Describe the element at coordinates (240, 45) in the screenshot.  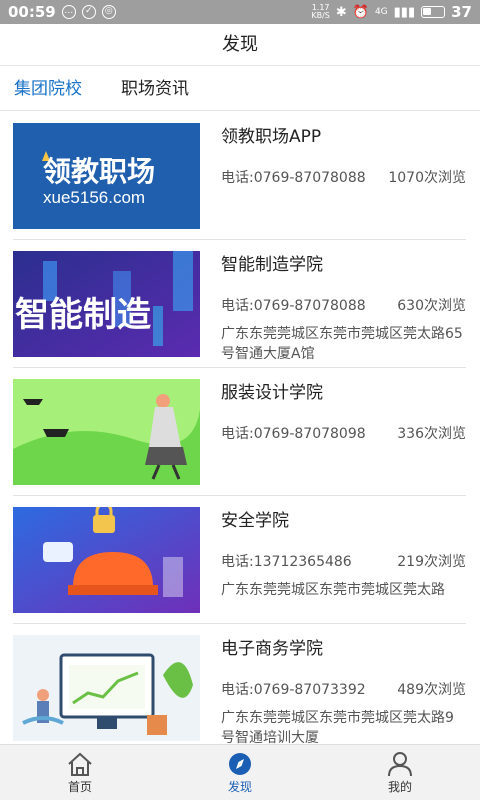
I see `page-title: 发现` at that location.